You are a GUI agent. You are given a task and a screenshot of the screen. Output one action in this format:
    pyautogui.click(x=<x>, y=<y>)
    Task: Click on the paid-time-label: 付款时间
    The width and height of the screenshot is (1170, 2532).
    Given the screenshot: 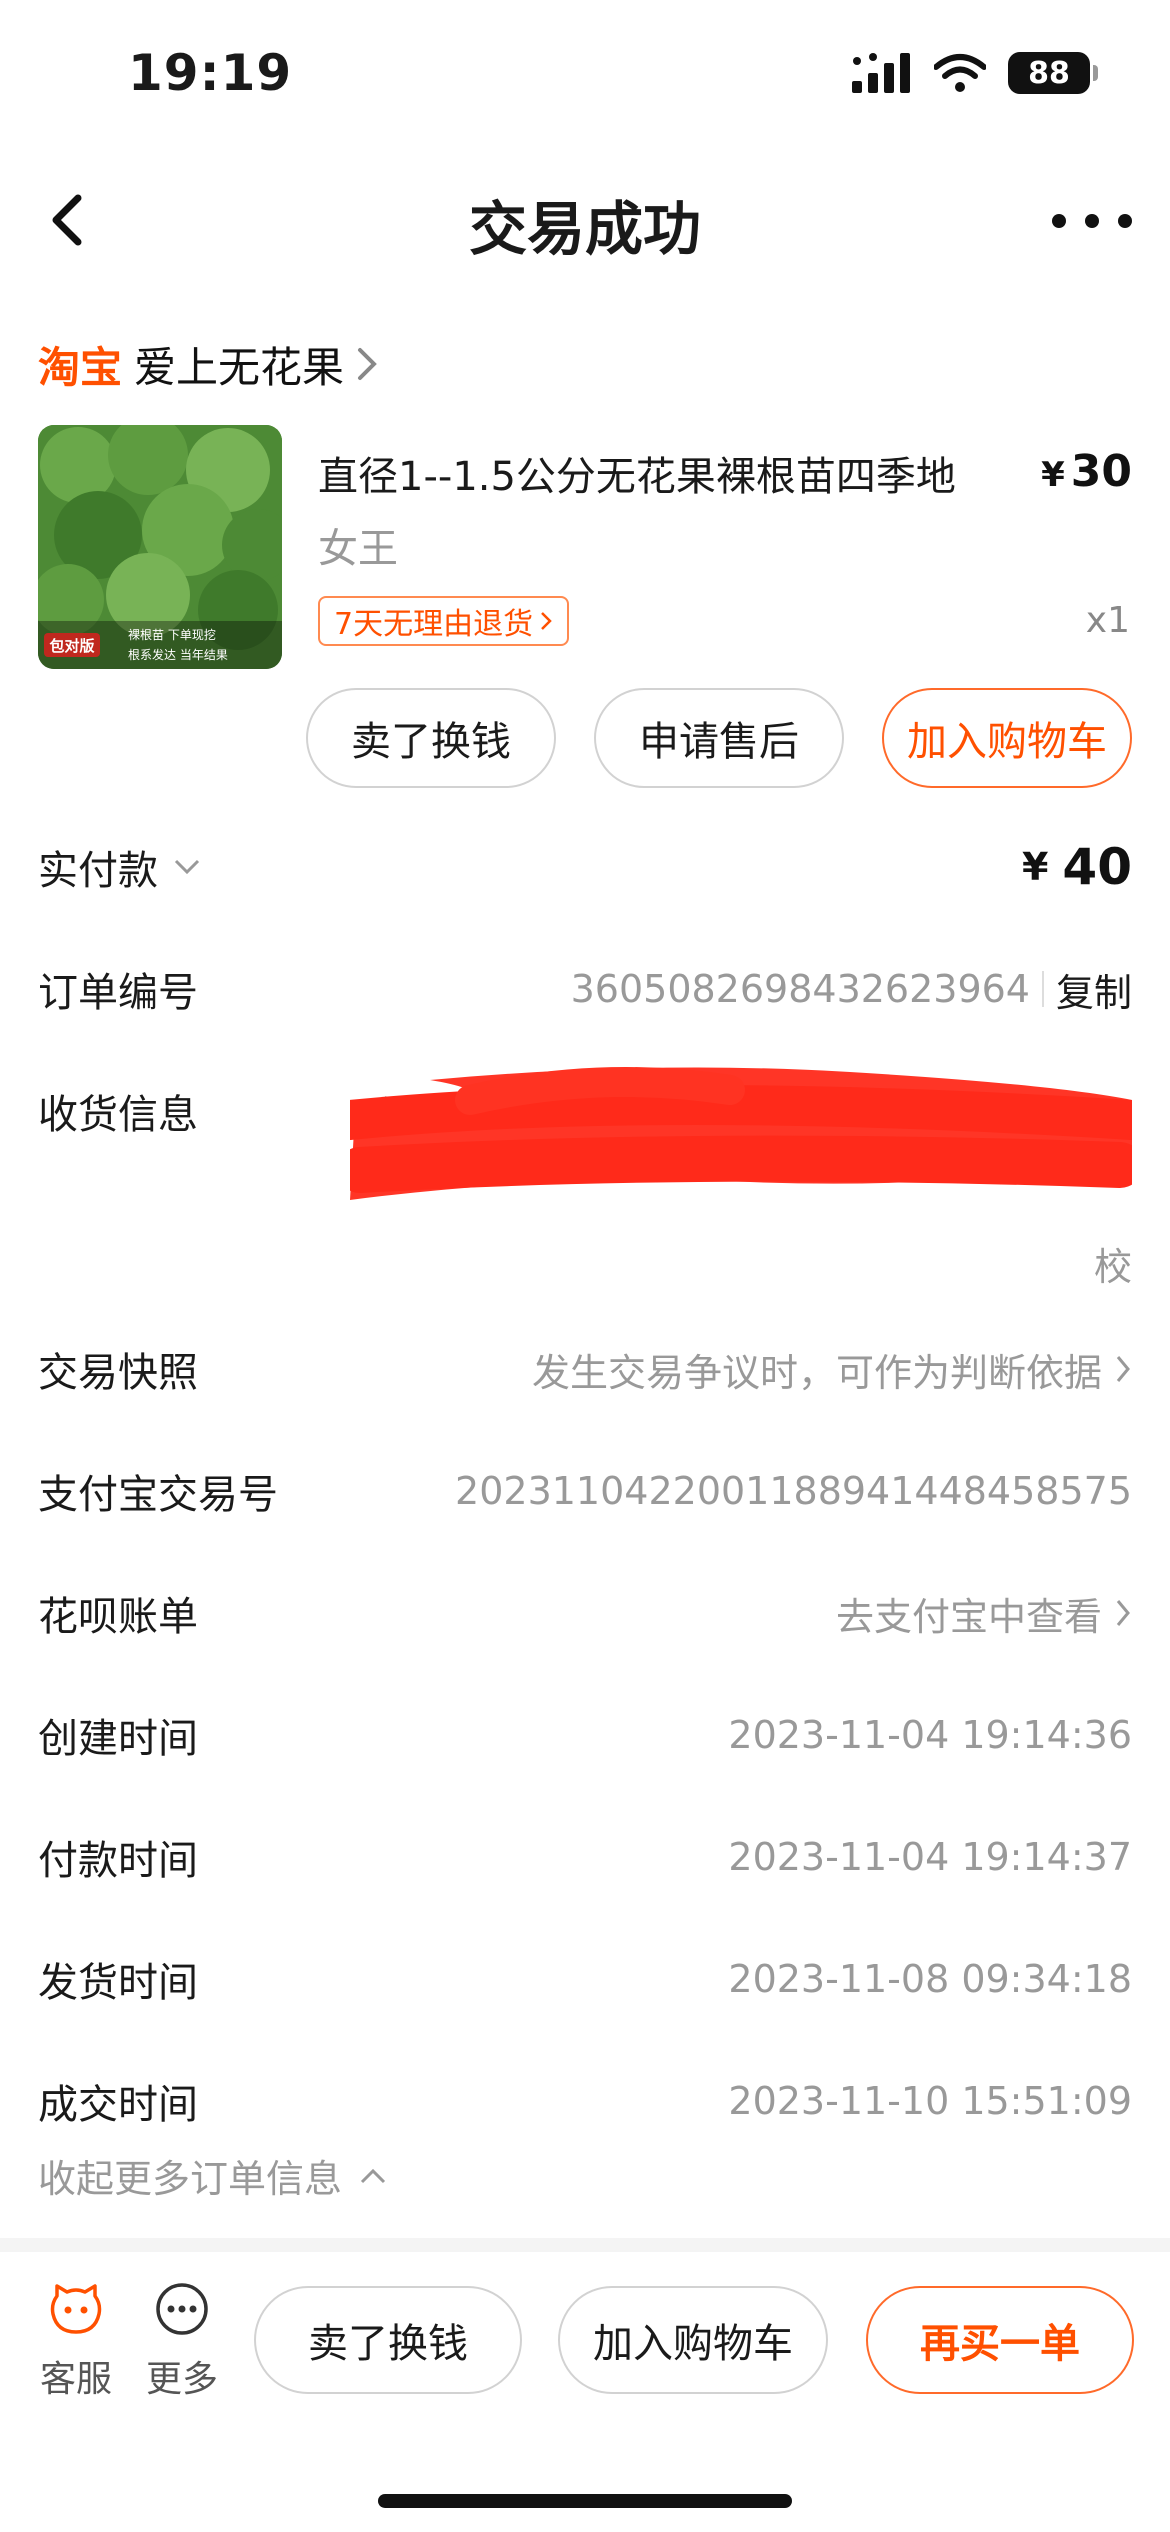 What is the action you would take?
    pyautogui.click(x=118, y=1861)
    